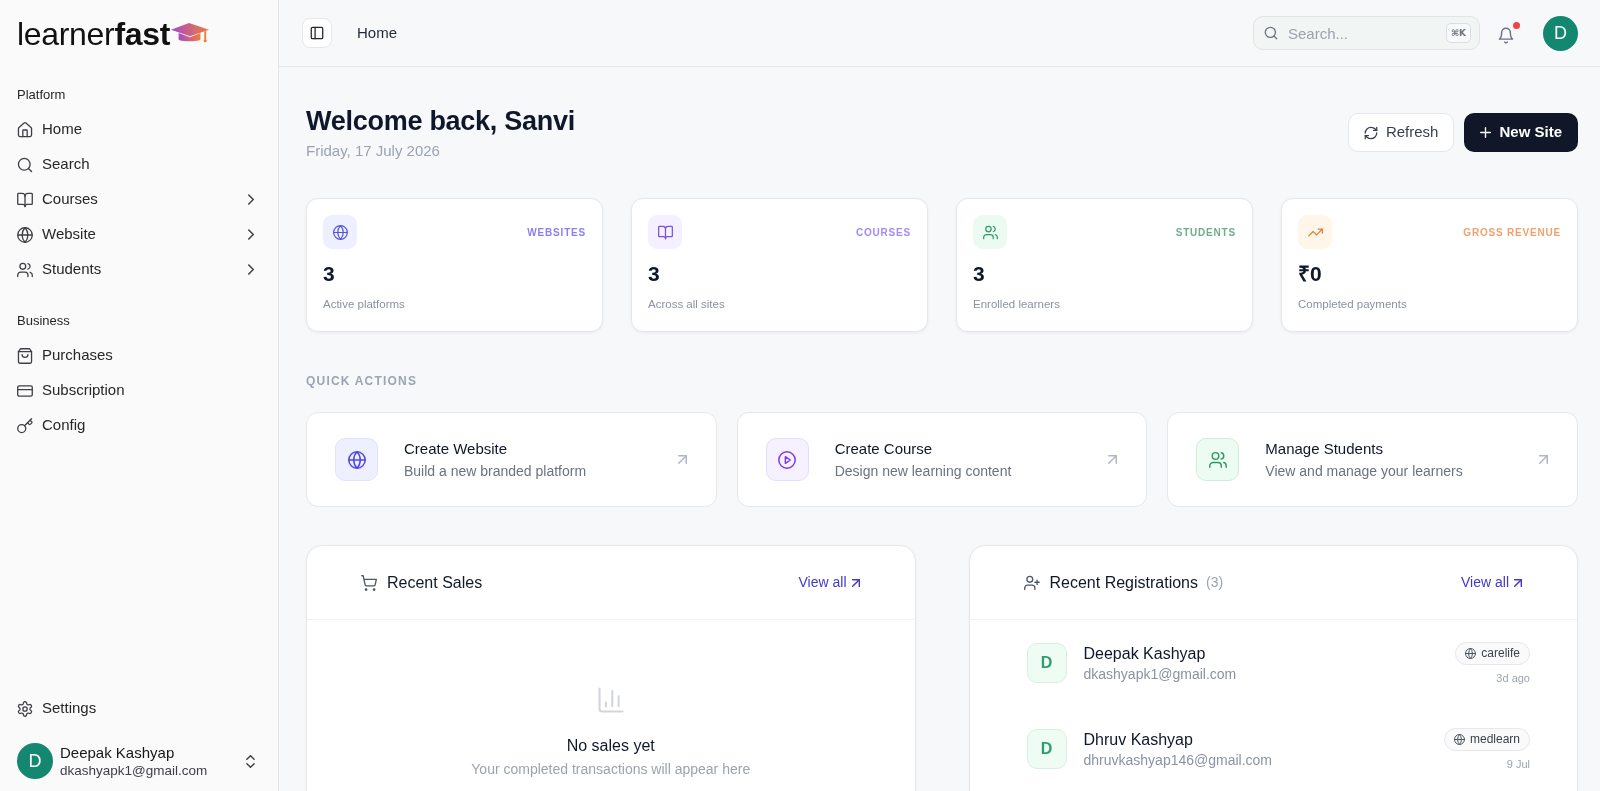  I want to click on quick-action-card: Create Website Build a new branded platform, so click(511, 459).